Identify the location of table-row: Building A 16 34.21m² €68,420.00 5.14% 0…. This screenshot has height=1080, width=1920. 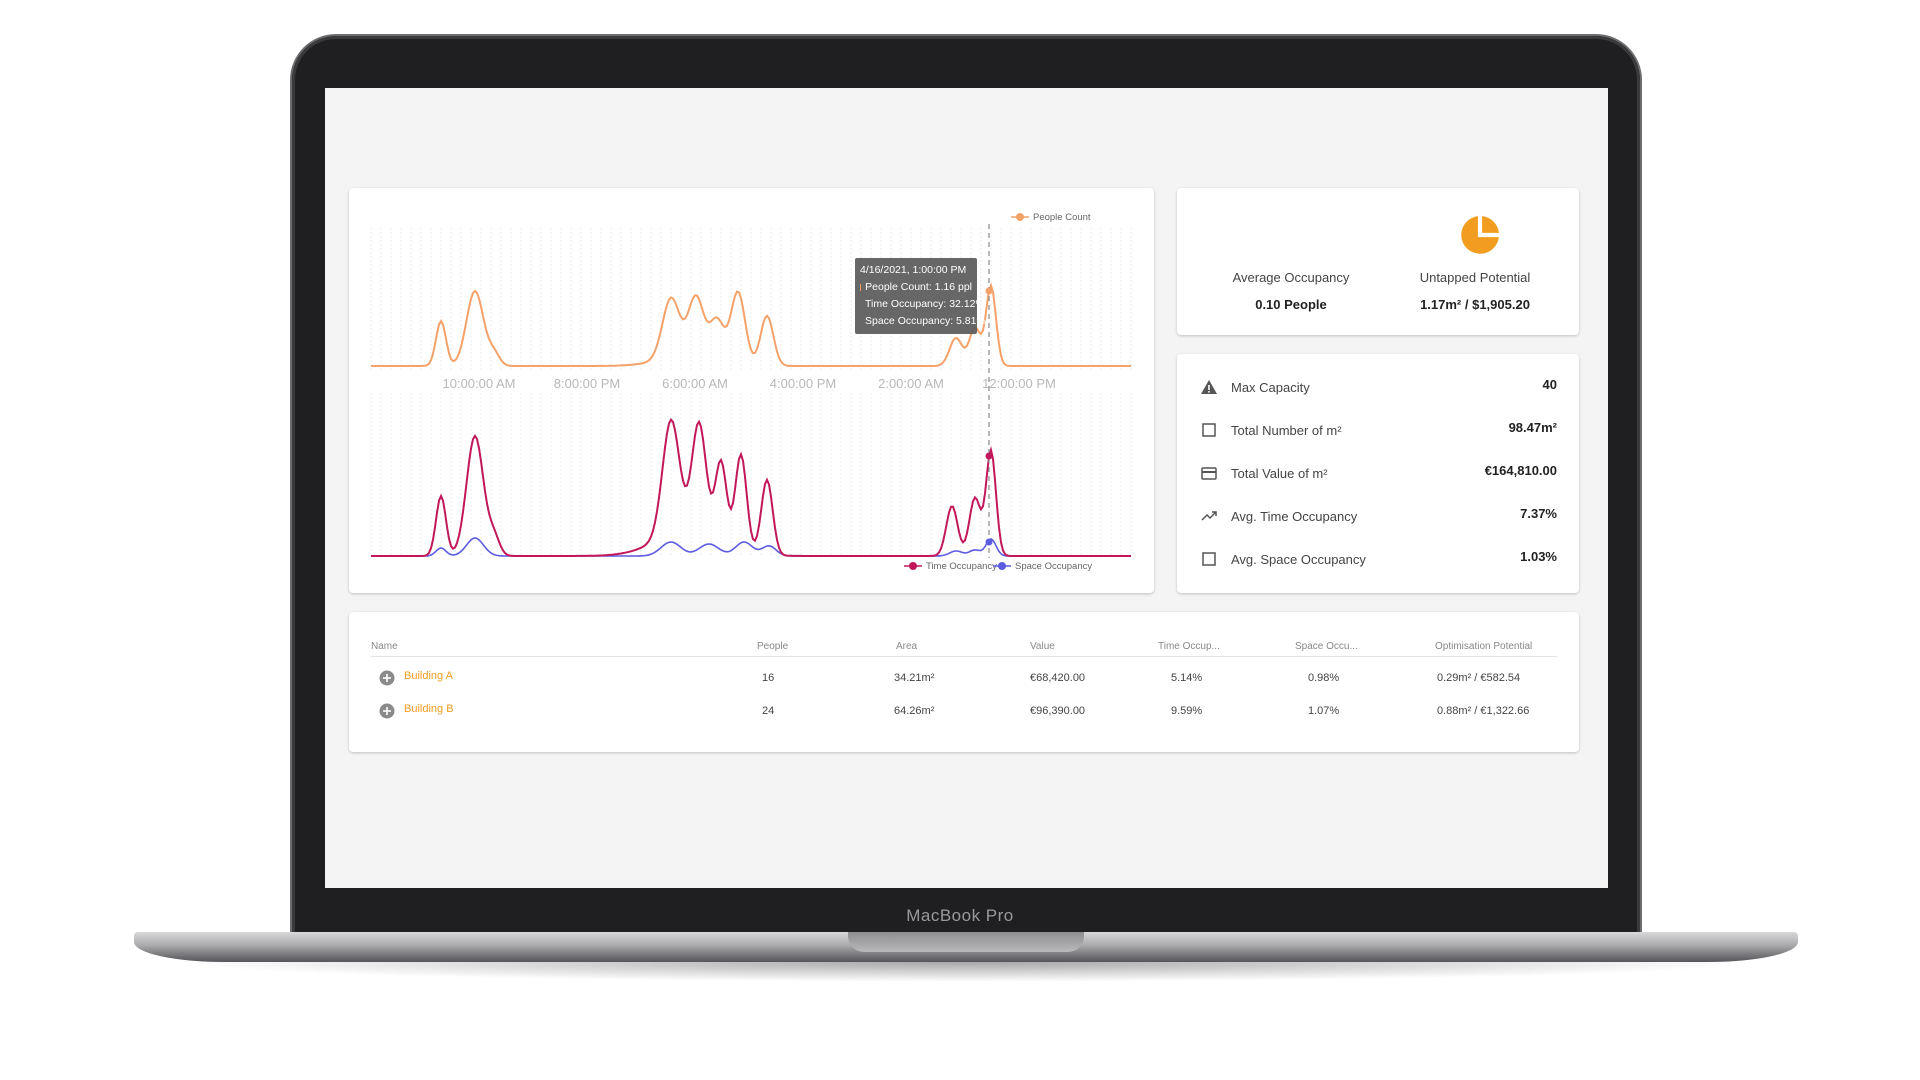
(964, 680).